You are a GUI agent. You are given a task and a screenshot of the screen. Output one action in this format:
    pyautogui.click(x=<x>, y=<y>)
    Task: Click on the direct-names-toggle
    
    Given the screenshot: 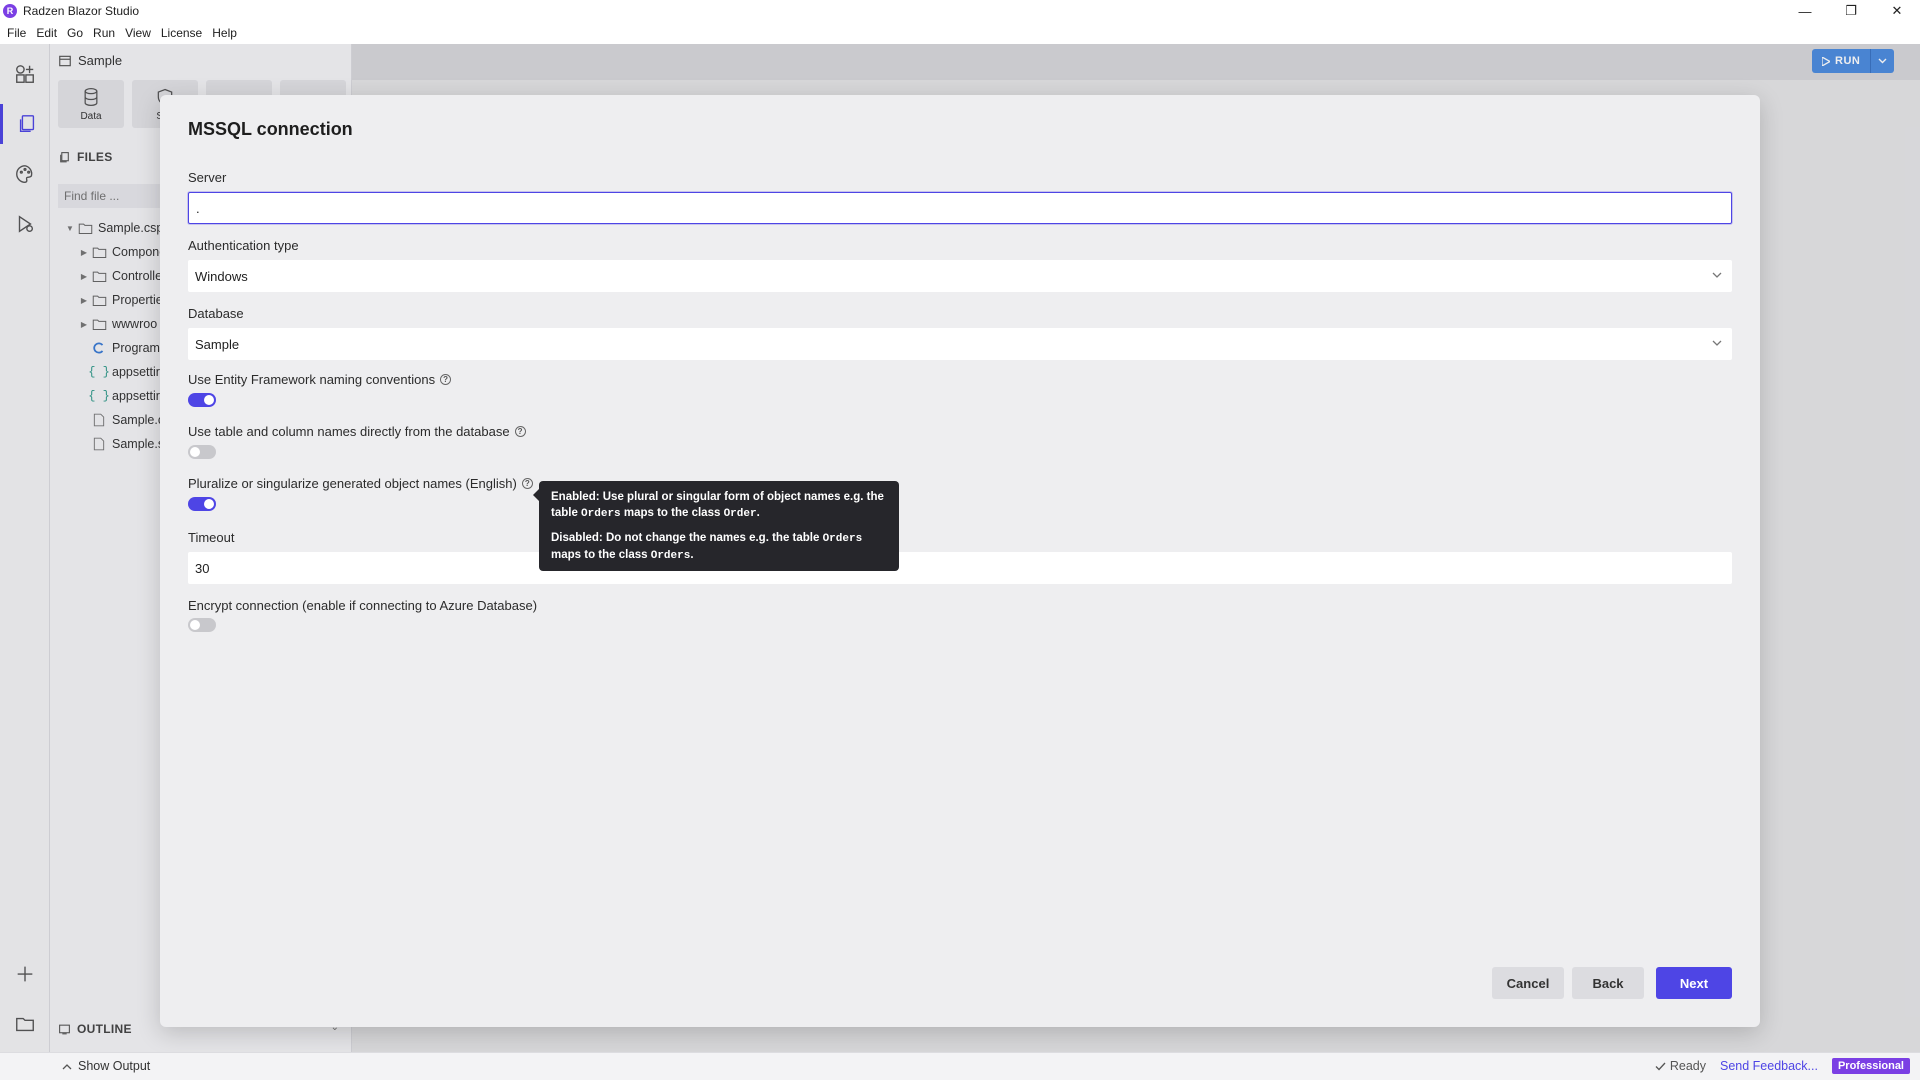 What is the action you would take?
    pyautogui.click(x=202, y=452)
    